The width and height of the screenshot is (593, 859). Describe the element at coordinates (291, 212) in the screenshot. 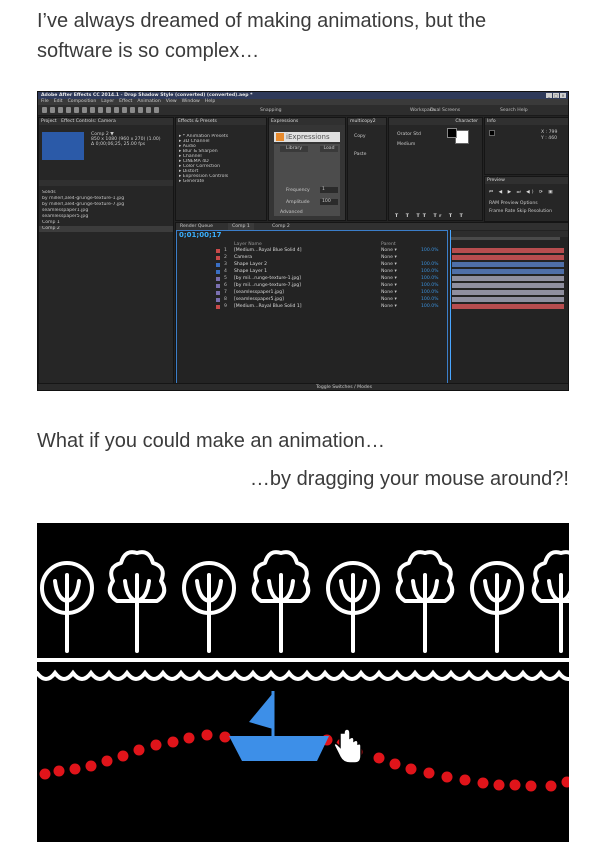

I see `ae-advanced-label: Advanced` at that location.